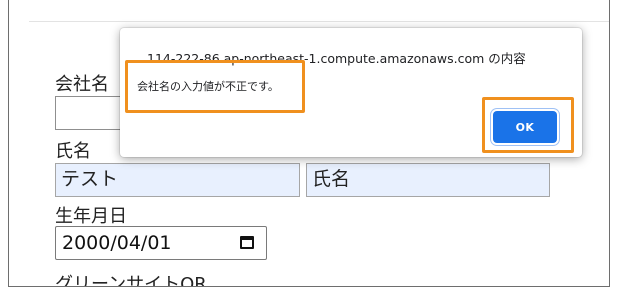  Describe the element at coordinates (215, 86) in the screenshot. I see `message-highlight-box` at that location.